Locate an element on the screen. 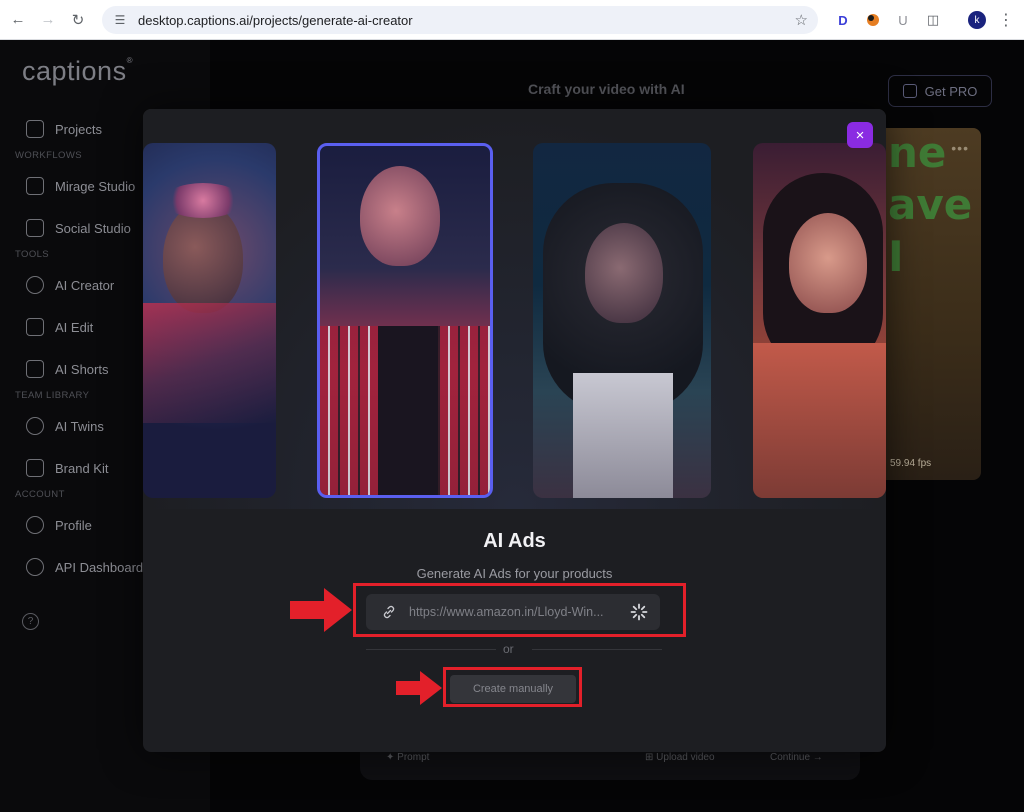  sparkle-icon is located at coordinates (35, 327).